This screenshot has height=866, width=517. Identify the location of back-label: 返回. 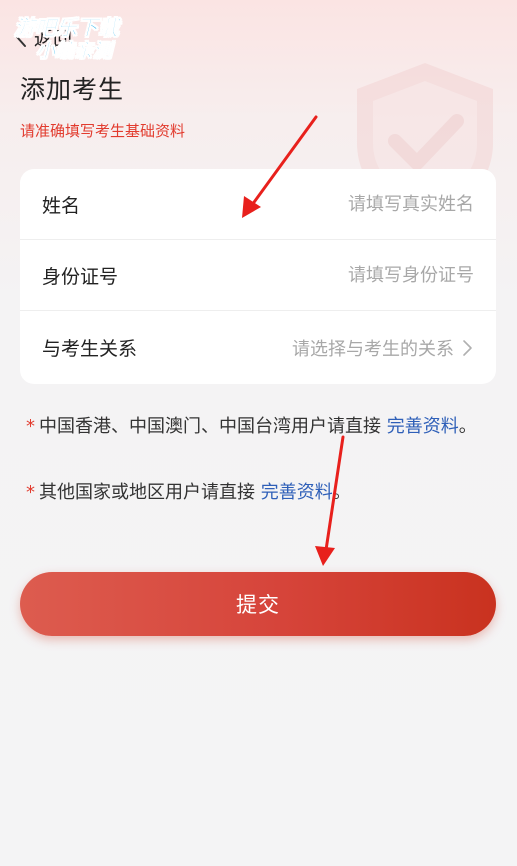
(53, 38).